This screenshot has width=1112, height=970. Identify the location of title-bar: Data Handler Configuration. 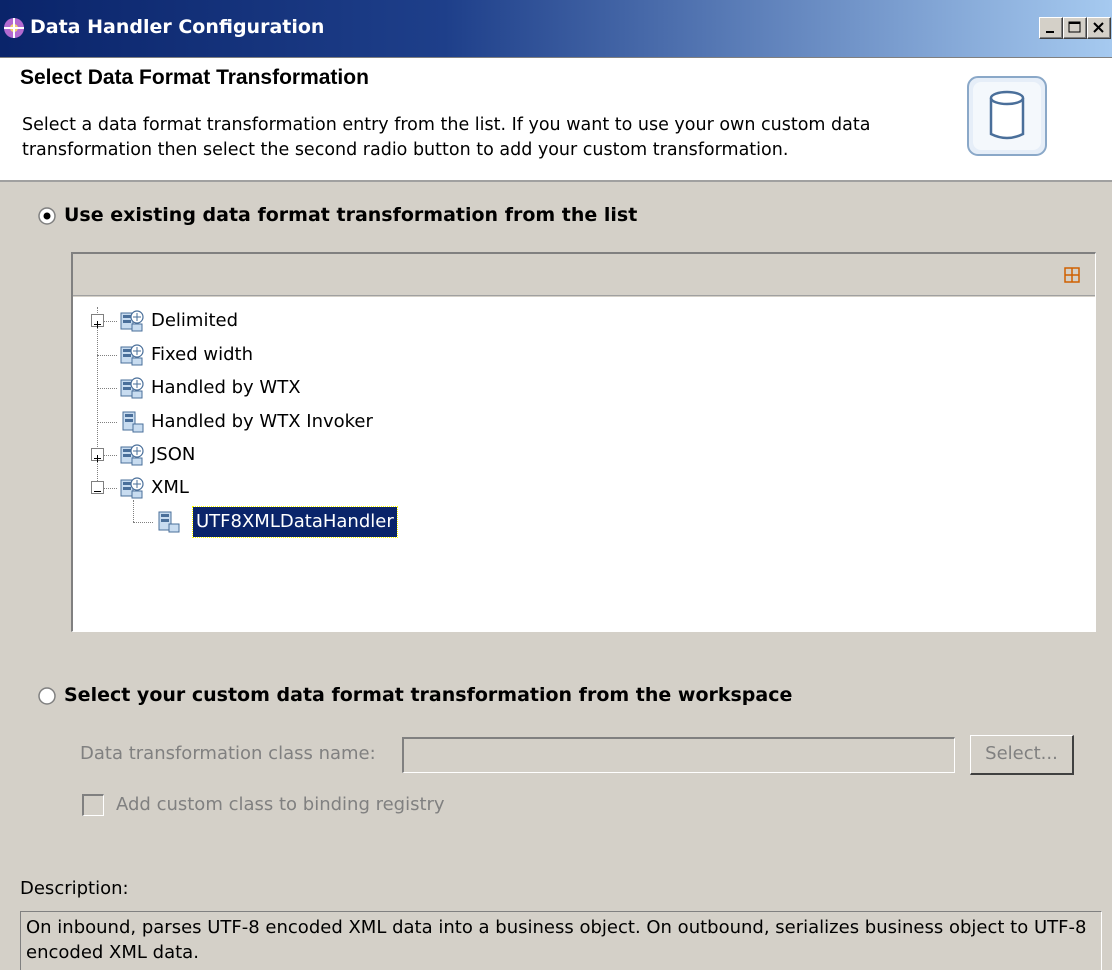
(556, 29).